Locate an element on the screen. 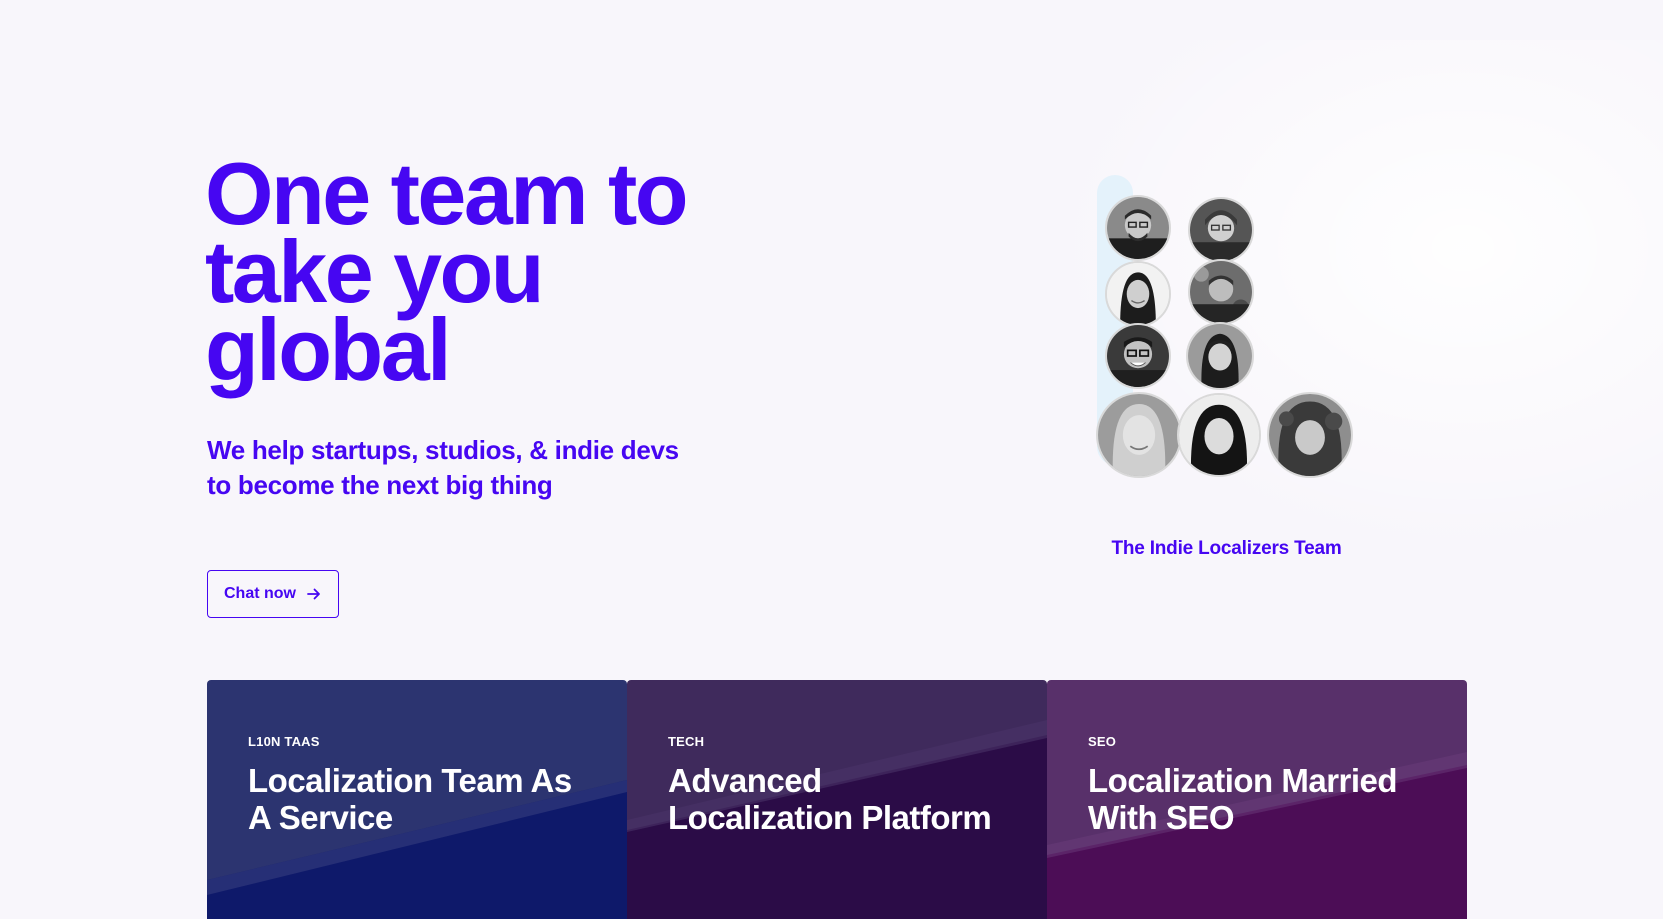  card-title: Advanced Localization Platform is located at coordinates (830, 799).